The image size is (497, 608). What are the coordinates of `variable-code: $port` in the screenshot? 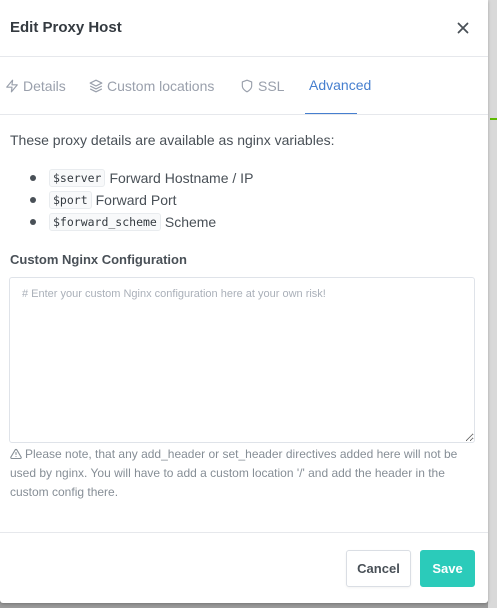 It's located at (70, 200).